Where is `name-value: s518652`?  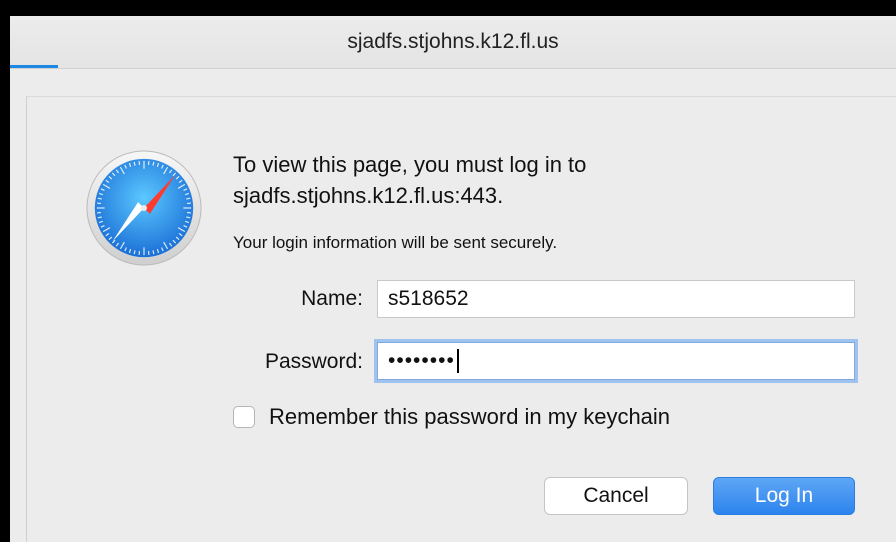
name-value: s518652 is located at coordinates (428, 298).